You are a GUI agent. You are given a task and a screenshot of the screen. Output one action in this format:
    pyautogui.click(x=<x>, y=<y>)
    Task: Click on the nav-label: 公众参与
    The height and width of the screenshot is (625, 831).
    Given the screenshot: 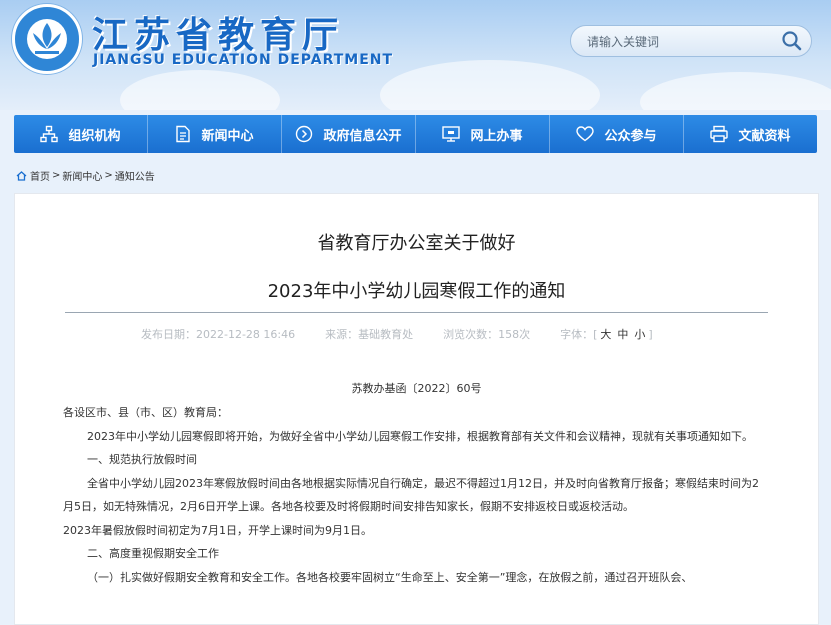 What is the action you would take?
    pyautogui.click(x=630, y=136)
    